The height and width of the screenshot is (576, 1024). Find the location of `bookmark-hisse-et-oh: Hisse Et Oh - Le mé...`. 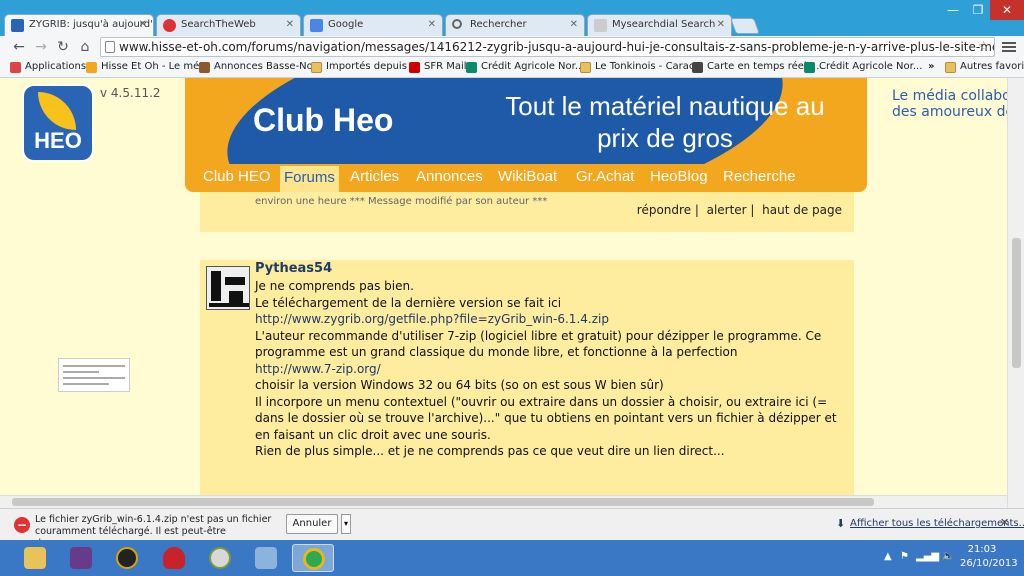

bookmark-hisse-et-oh: Hisse Et Oh - Le mé... is located at coordinates (147, 67).